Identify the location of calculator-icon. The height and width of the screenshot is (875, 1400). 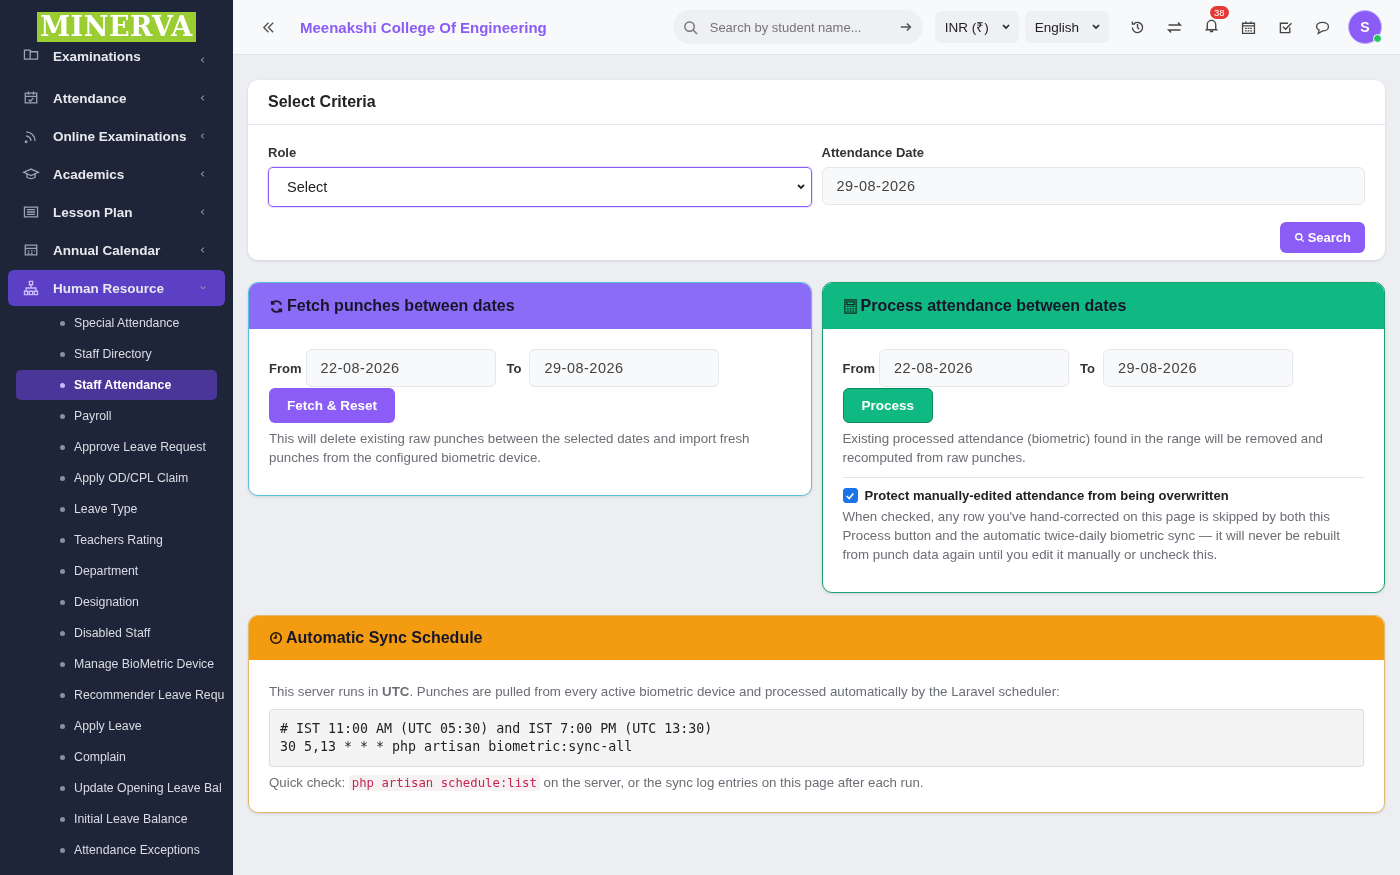
(850, 306).